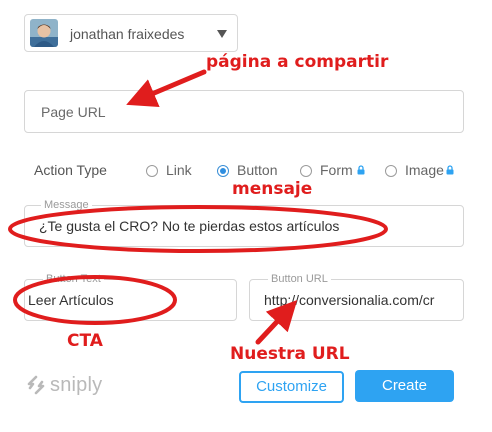  I want to click on sniply-logo-text: sniply, so click(76, 385).